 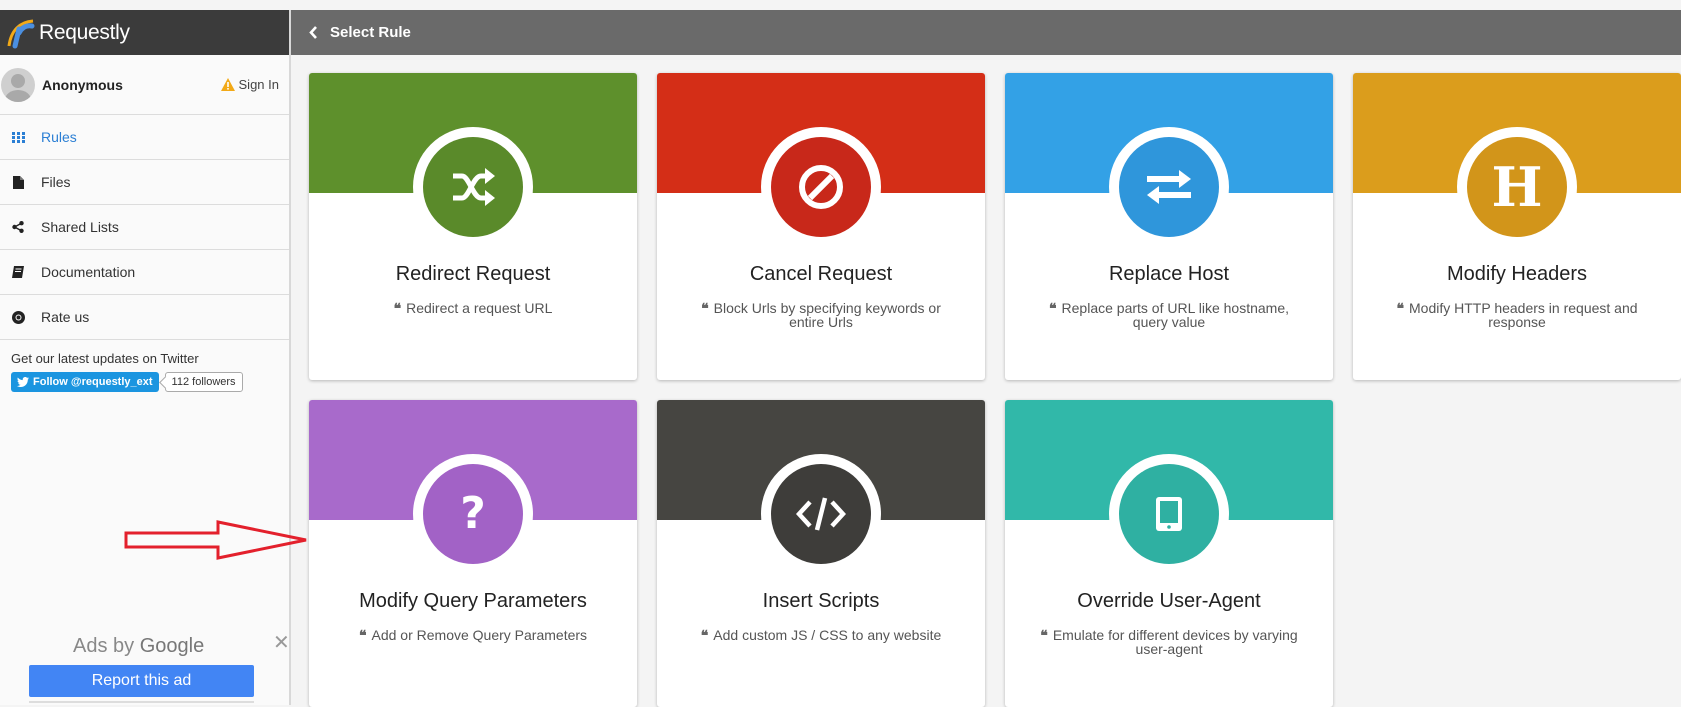 What do you see at coordinates (258, 84) in the screenshot?
I see `sign-in-label: Sign In` at bounding box center [258, 84].